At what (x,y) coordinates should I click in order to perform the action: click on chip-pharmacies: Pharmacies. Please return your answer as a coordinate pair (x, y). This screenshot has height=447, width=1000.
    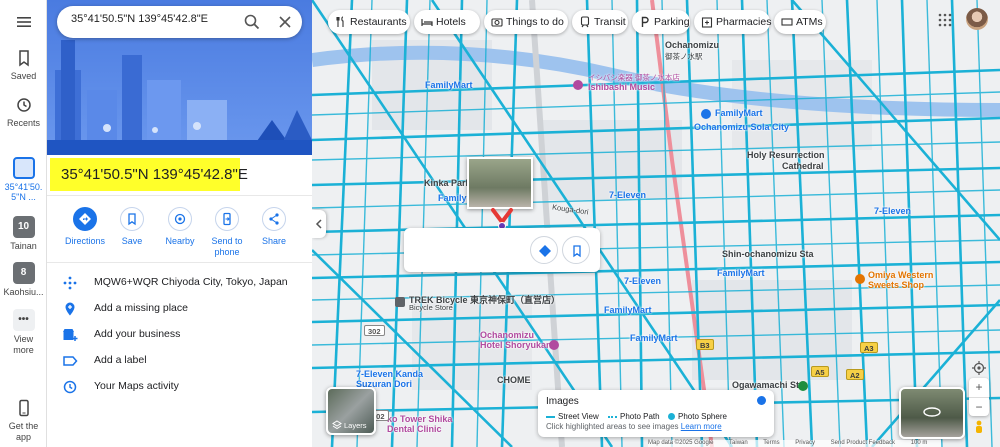
    Looking at the image, I should click on (732, 22).